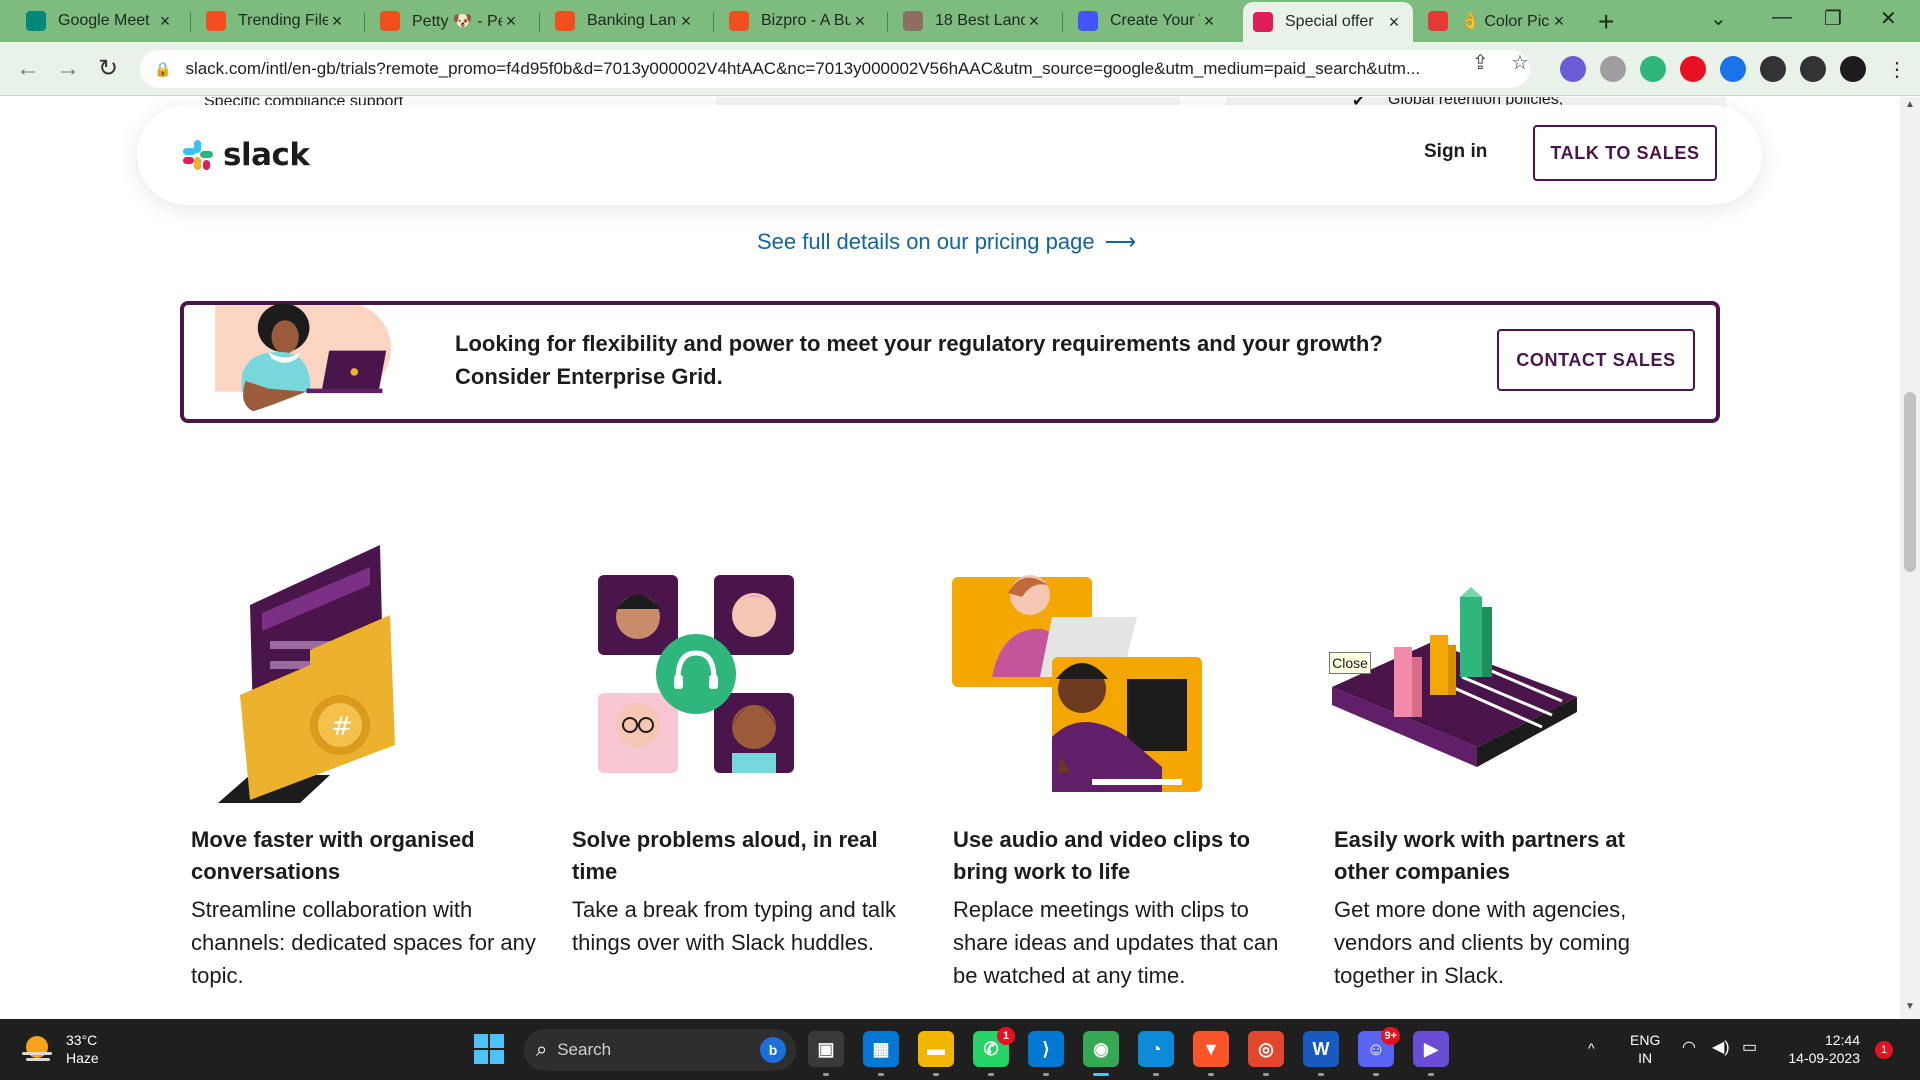  I want to click on back-icon: ←, so click(28, 69).